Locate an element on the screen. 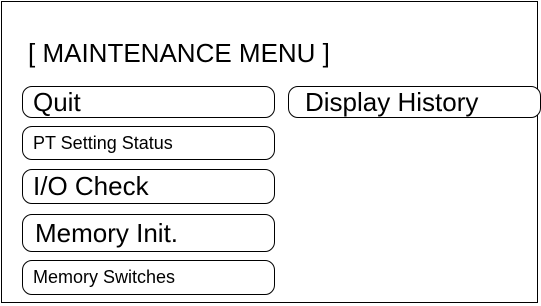 This screenshot has width=541, height=306. menu-title: [ MAINTENANCE MENU ] is located at coordinates (179, 53).